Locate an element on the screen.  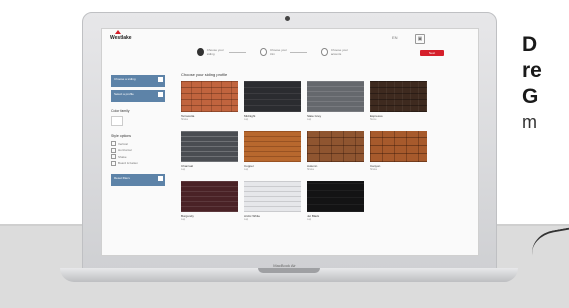
sidebar-button-label: Select a profile is located at coordinates (124, 94).